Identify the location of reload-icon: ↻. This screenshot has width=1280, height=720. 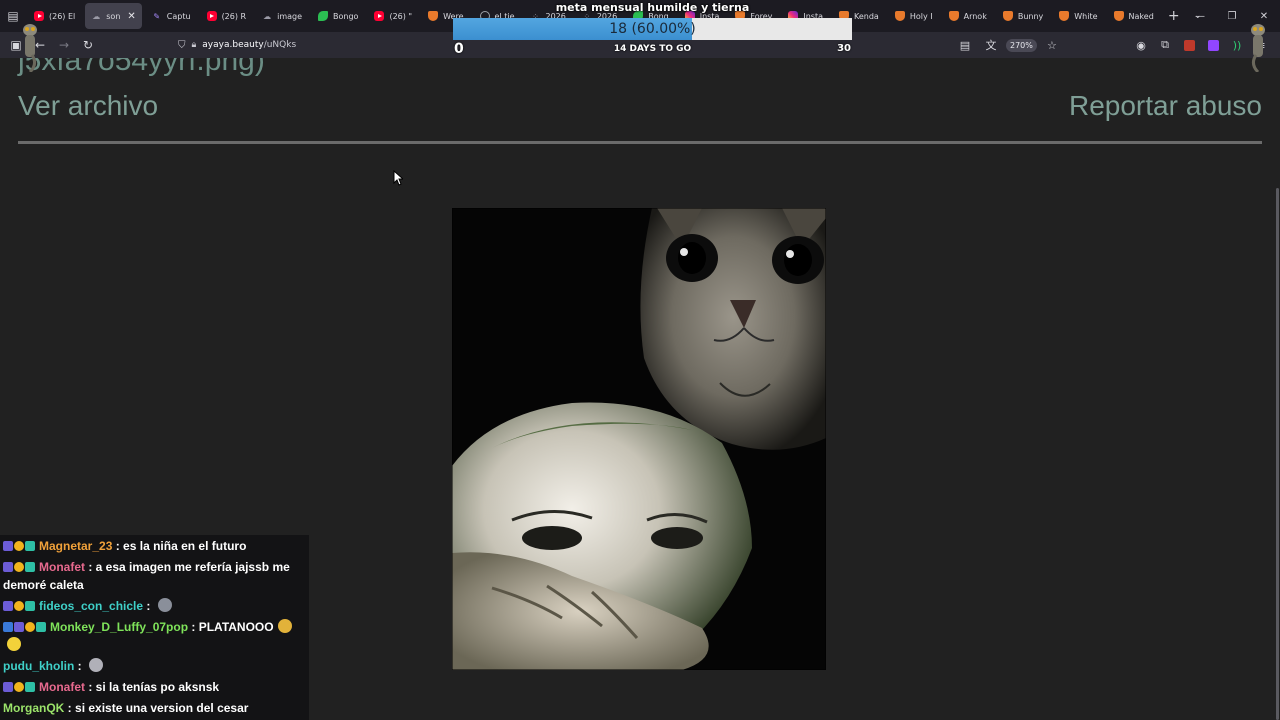
(88, 45).